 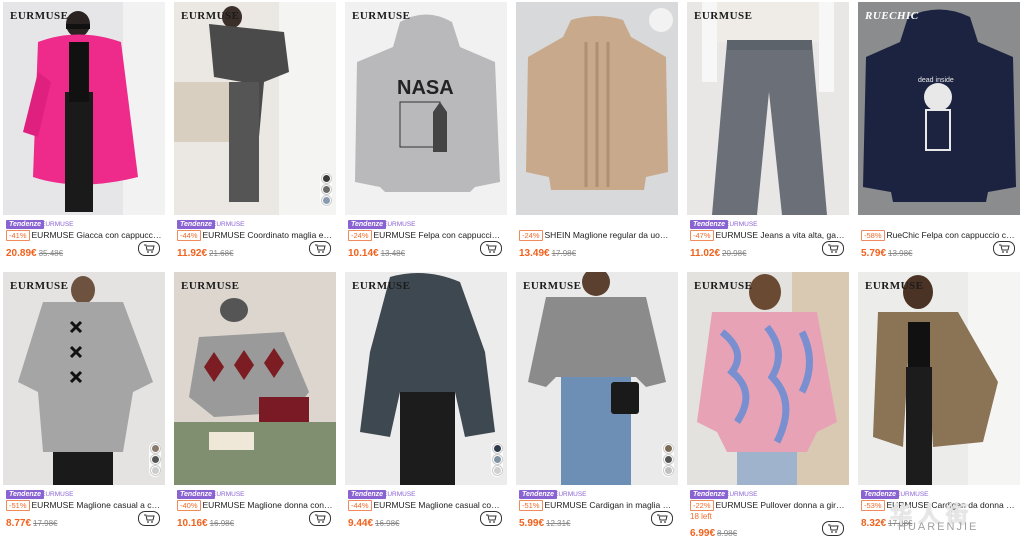 I want to click on stock-label: 18 left, so click(x=701, y=516).